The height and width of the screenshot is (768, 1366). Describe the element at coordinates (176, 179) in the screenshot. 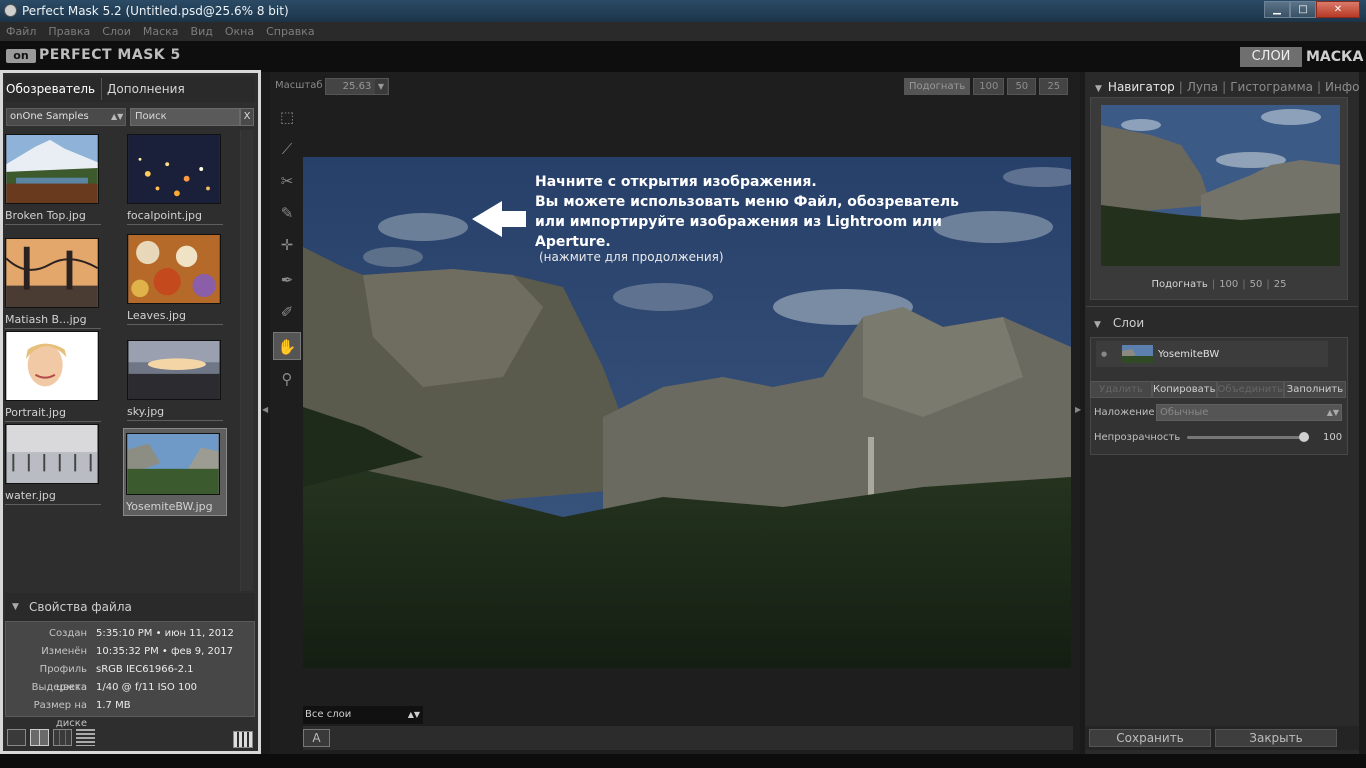

I see `thumb-focalpoint: focalpoint.jpg` at that location.